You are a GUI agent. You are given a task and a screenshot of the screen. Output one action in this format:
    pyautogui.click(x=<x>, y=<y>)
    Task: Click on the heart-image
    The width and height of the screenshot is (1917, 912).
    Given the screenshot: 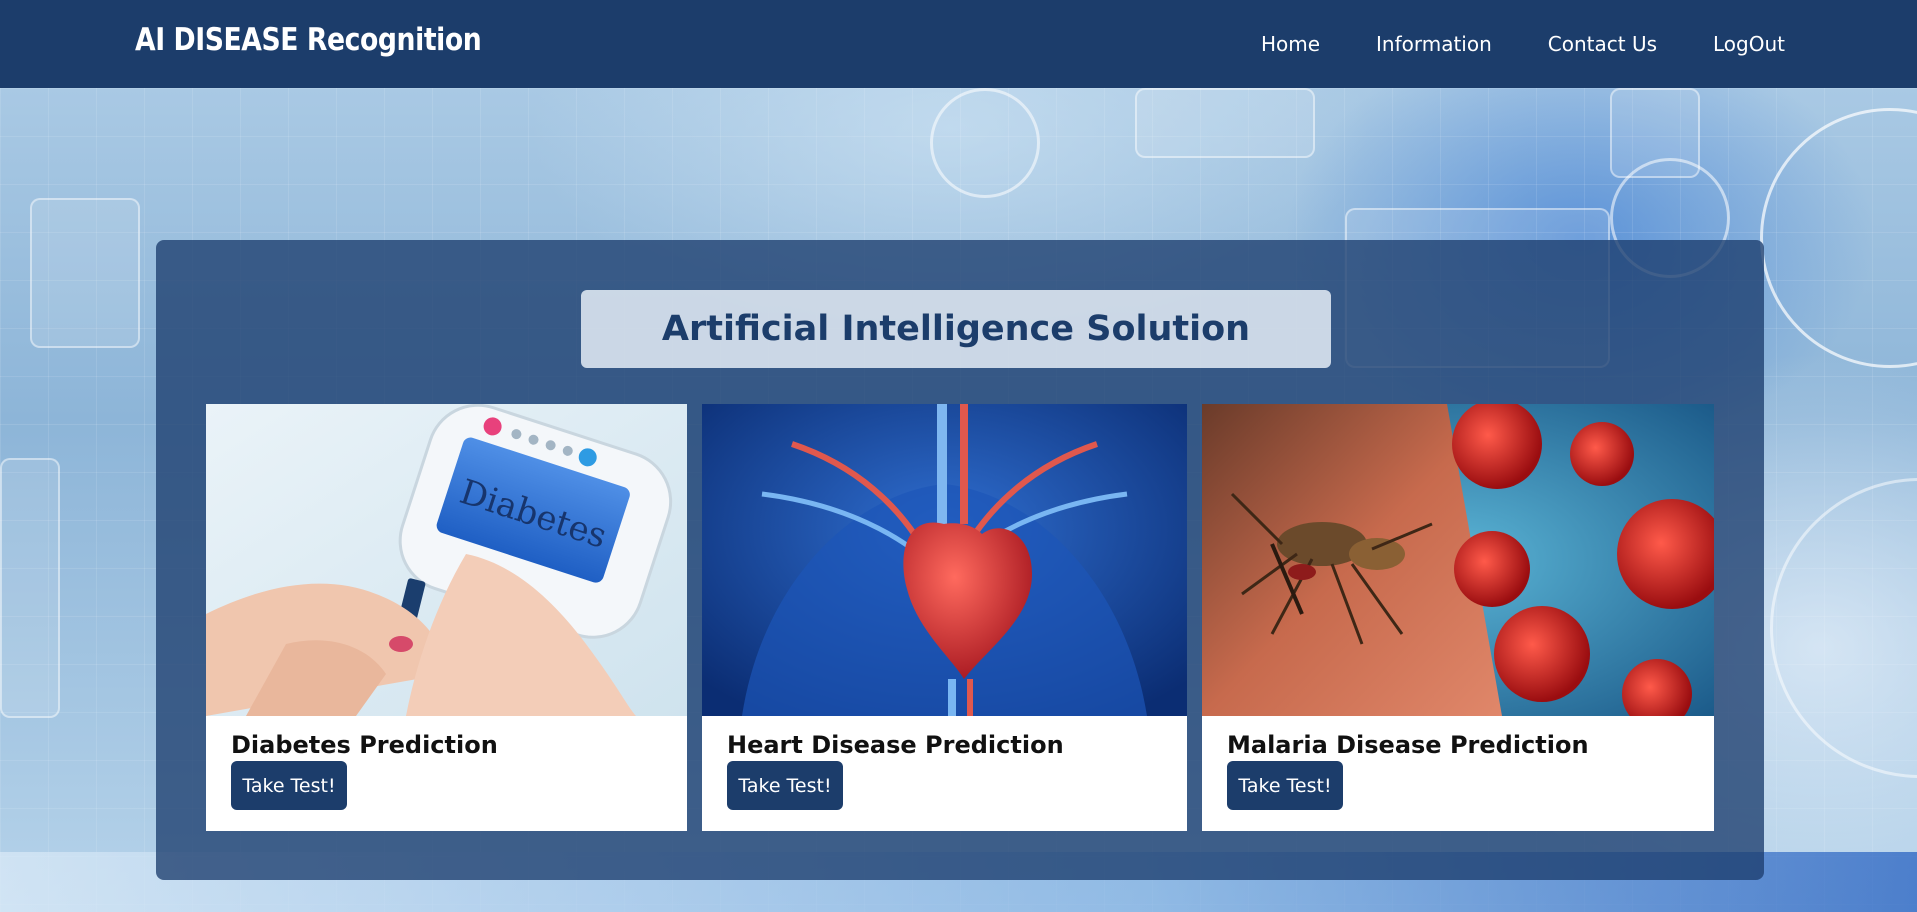 What is the action you would take?
    pyautogui.click(x=944, y=560)
    